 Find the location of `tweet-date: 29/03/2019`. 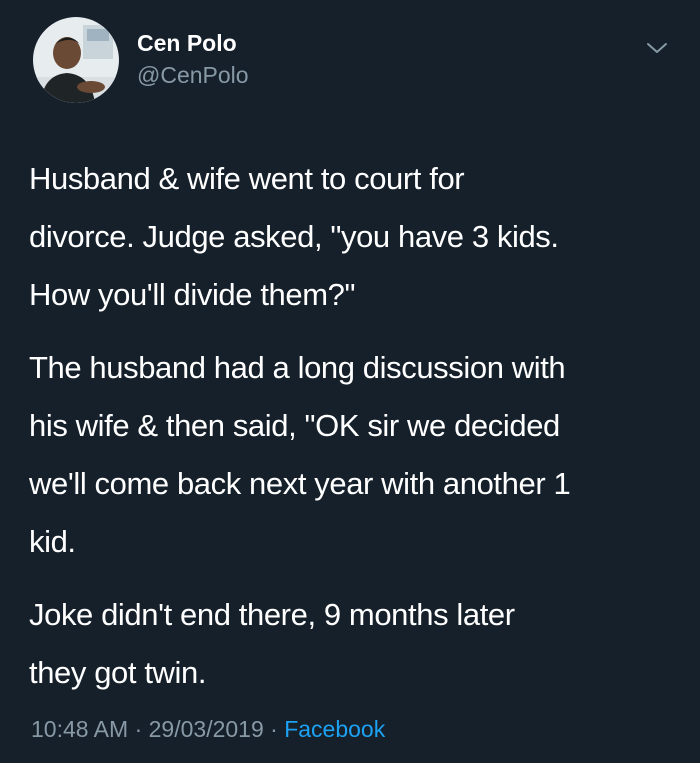

tweet-date: 29/03/2019 is located at coordinates (206, 729).